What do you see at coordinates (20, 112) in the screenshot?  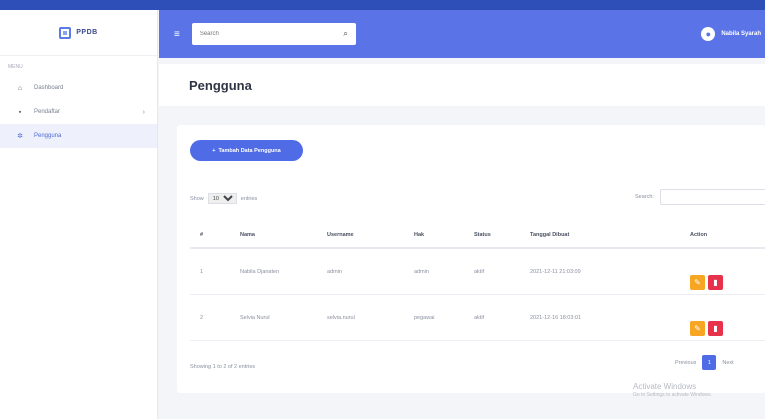 I see `folder-icon: ▪` at bounding box center [20, 112].